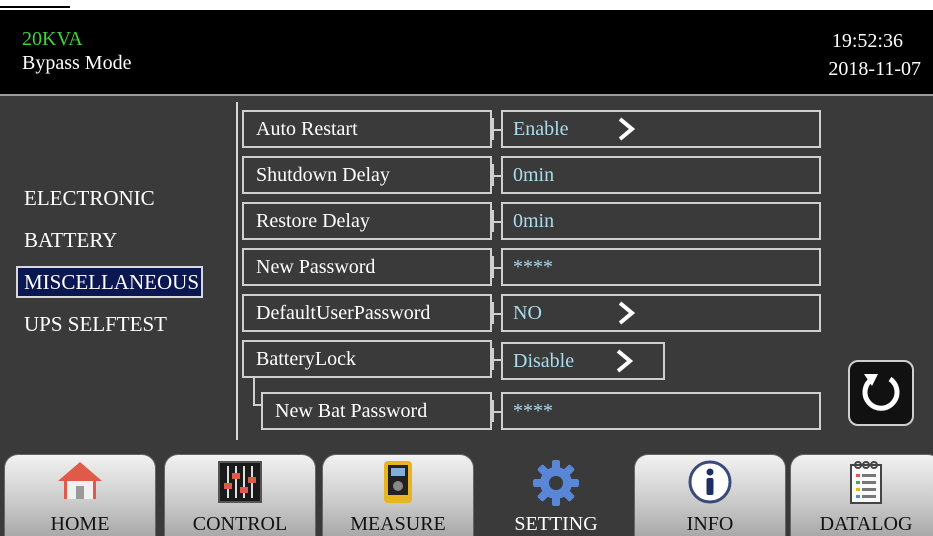 The height and width of the screenshot is (536, 933). Describe the element at coordinates (661, 313) in the screenshot. I see `default-user-password-value: NO` at that location.